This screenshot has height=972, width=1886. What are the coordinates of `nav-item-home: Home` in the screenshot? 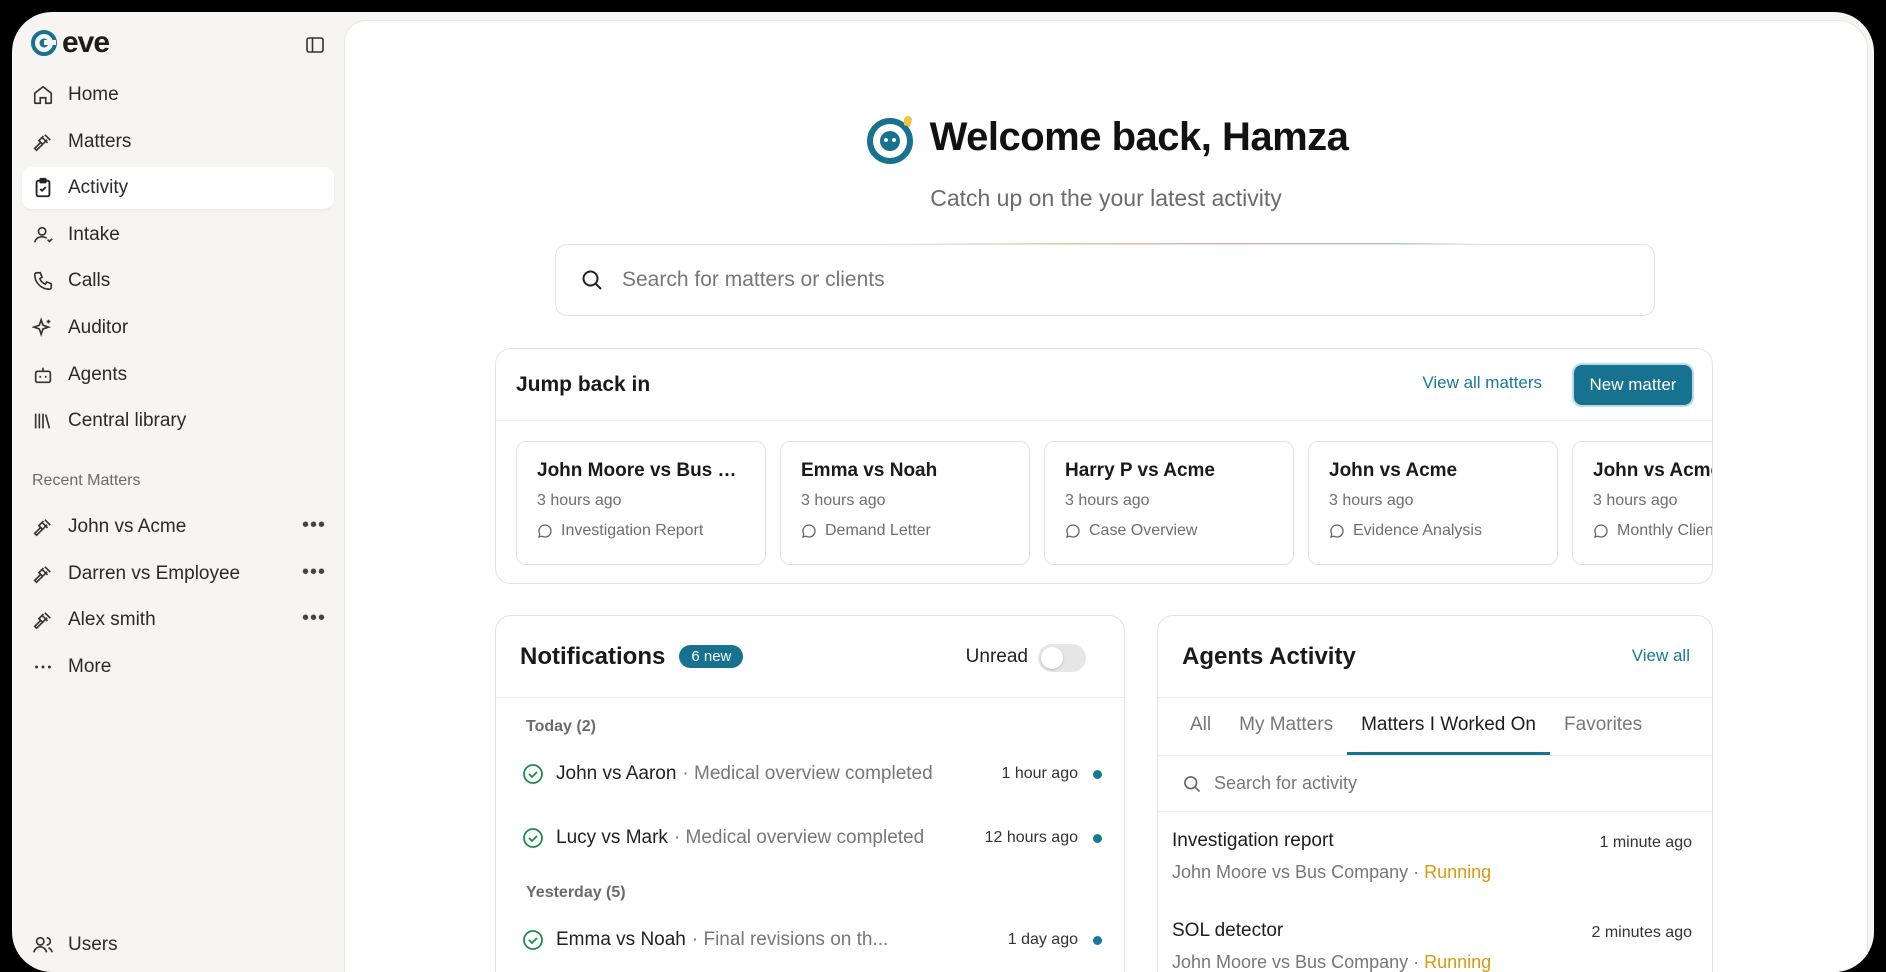 It's located at (178, 95).